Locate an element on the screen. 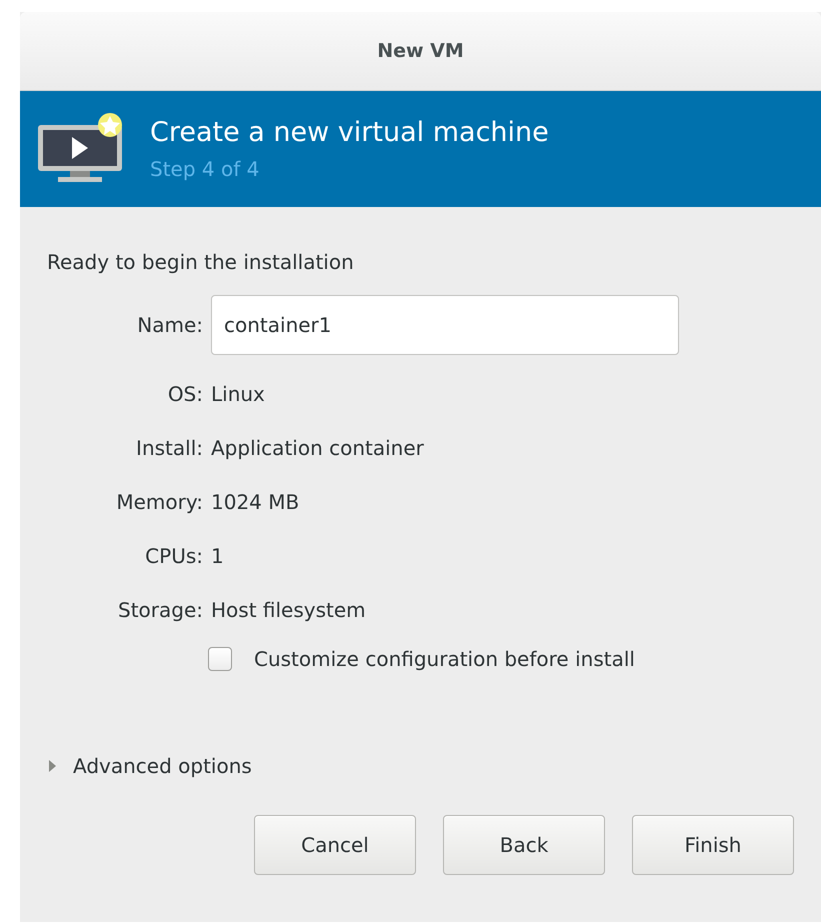 The width and height of the screenshot is (821, 923). header-title: Create a new virtual machine is located at coordinates (349, 133).